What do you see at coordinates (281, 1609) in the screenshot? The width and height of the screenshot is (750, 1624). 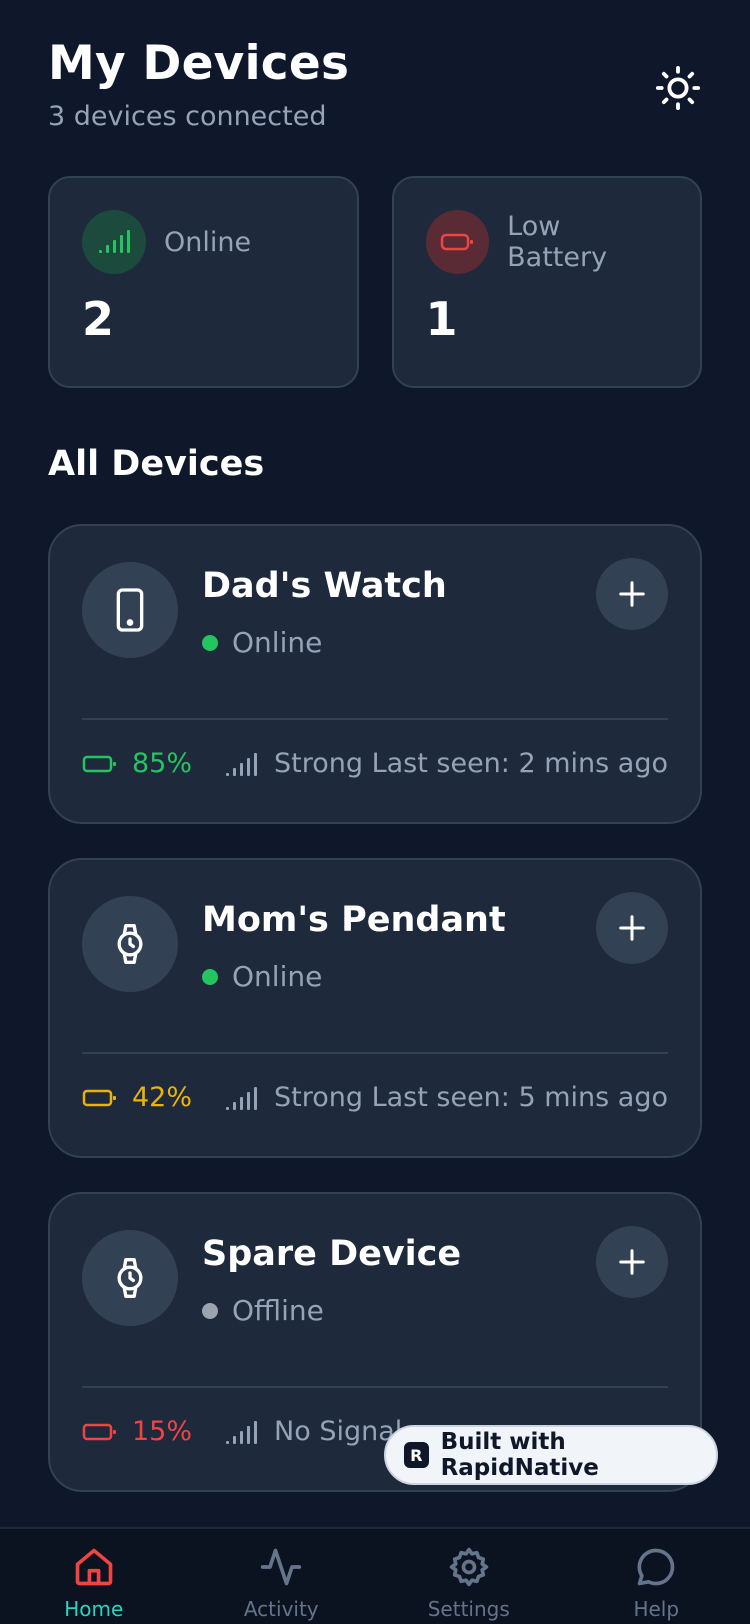 I see `tab-label: Activity` at bounding box center [281, 1609].